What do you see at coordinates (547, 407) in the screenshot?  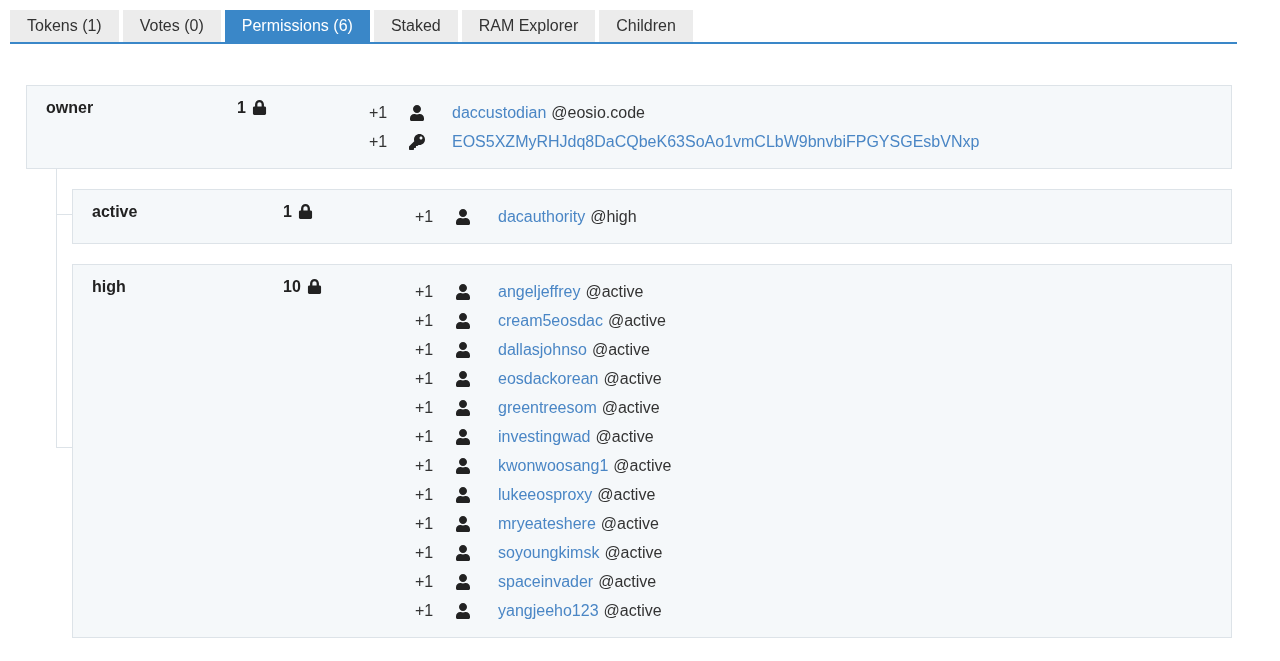 I see `account-link: greentreesom` at bounding box center [547, 407].